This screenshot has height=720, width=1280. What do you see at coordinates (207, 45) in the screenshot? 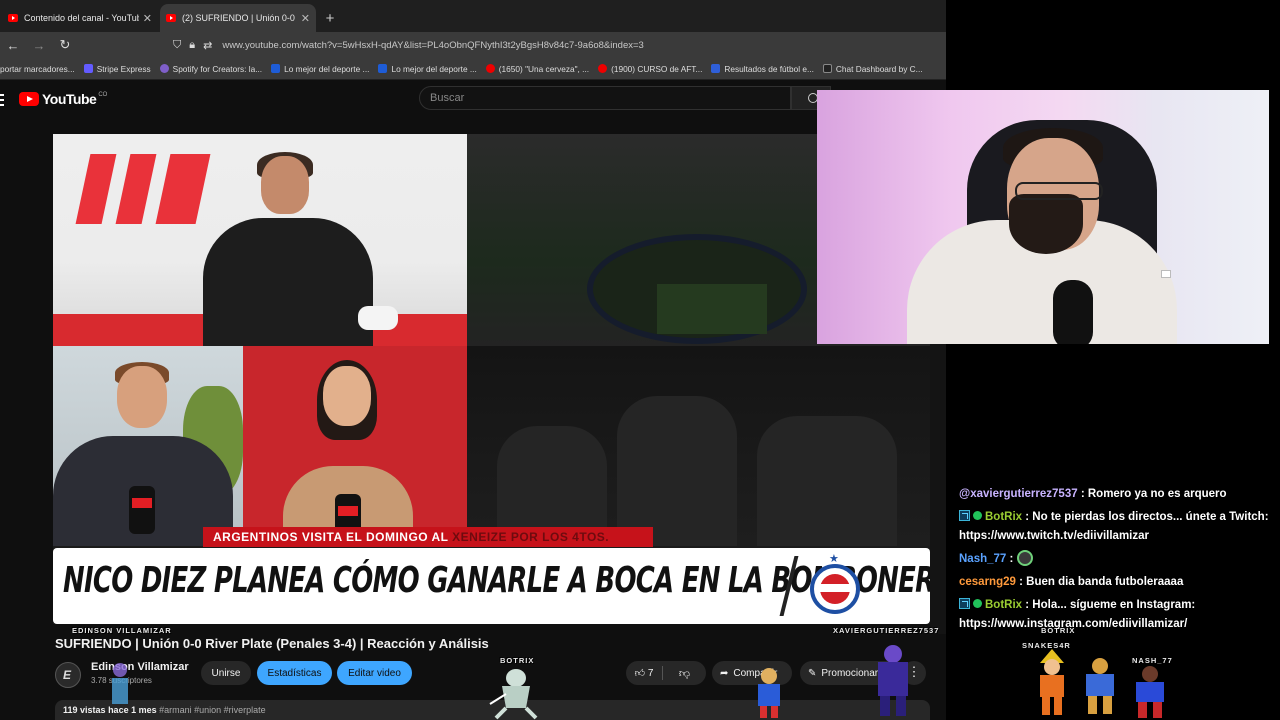
I see `permissions-icon: ⇄` at bounding box center [207, 45].